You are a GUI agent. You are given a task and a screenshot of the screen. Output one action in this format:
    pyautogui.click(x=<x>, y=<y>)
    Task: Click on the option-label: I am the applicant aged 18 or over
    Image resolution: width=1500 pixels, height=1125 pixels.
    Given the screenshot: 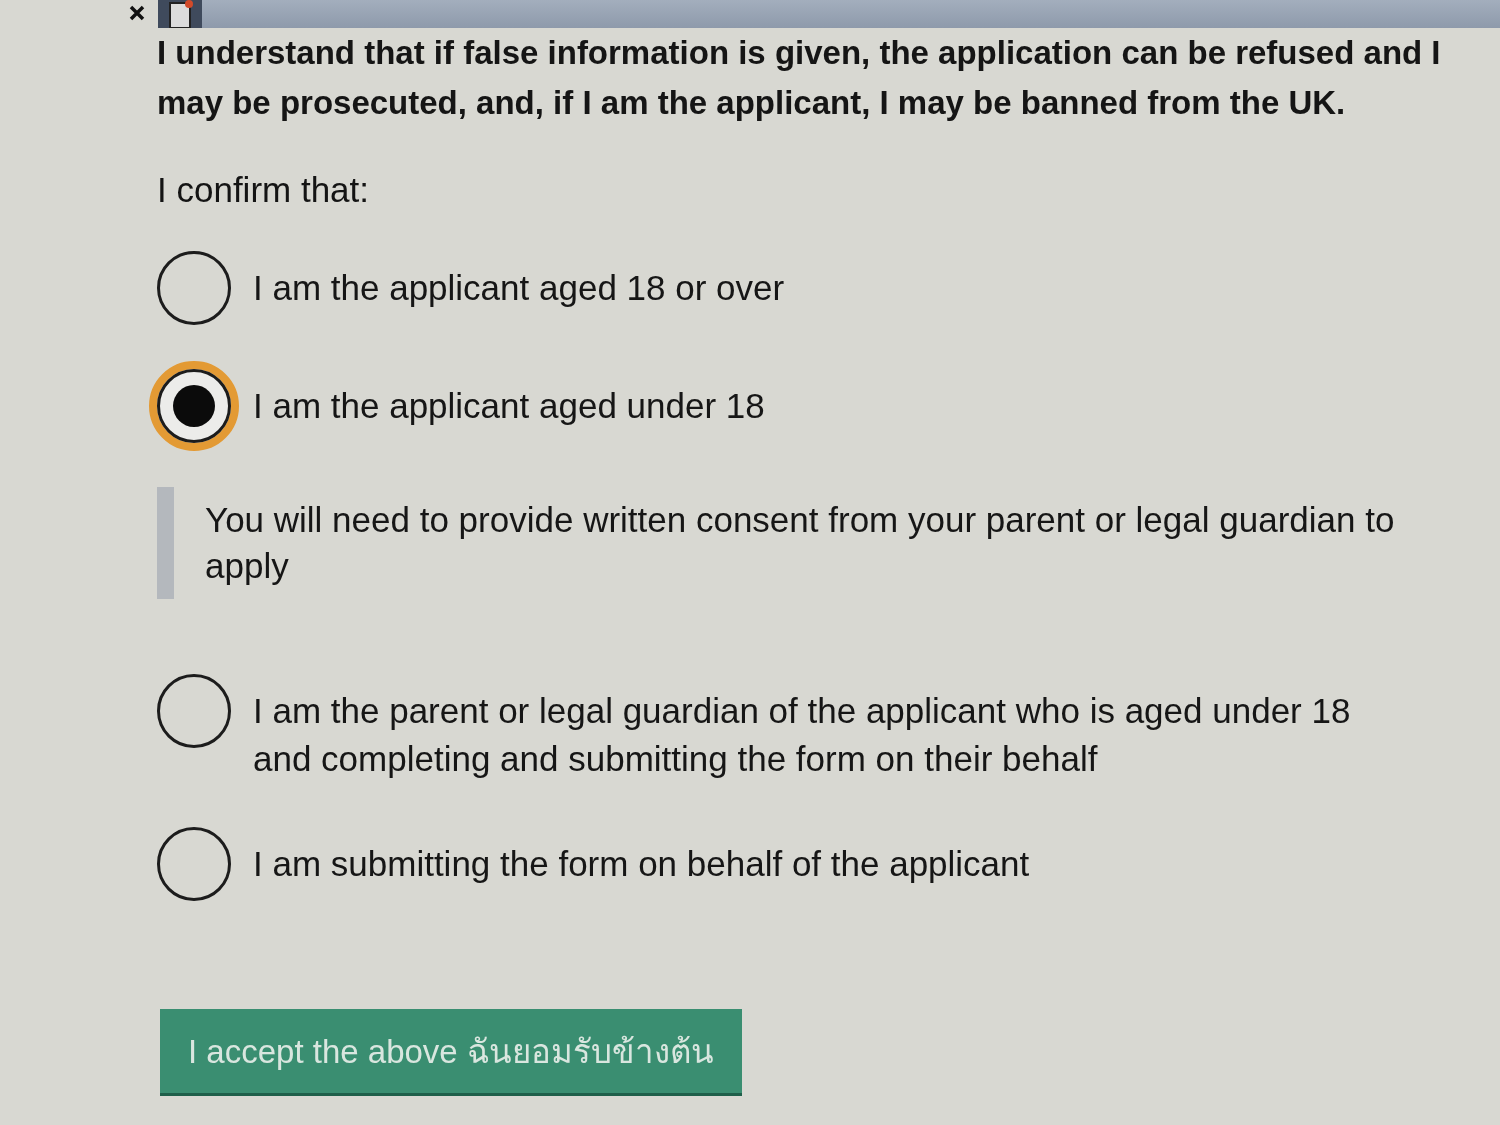 What is the action you would take?
    pyautogui.click(x=519, y=288)
    